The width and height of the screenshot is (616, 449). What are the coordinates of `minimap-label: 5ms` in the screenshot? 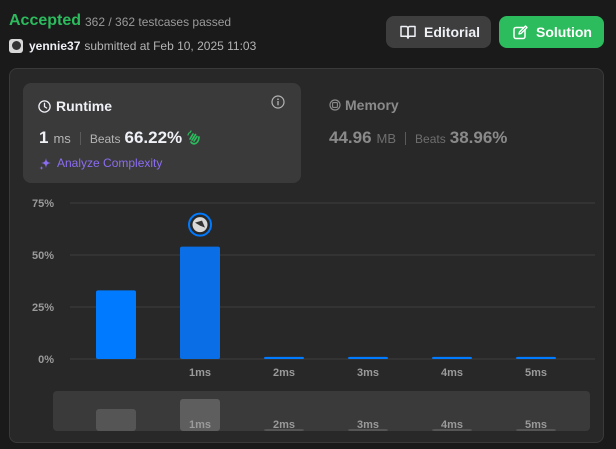 It's located at (536, 425).